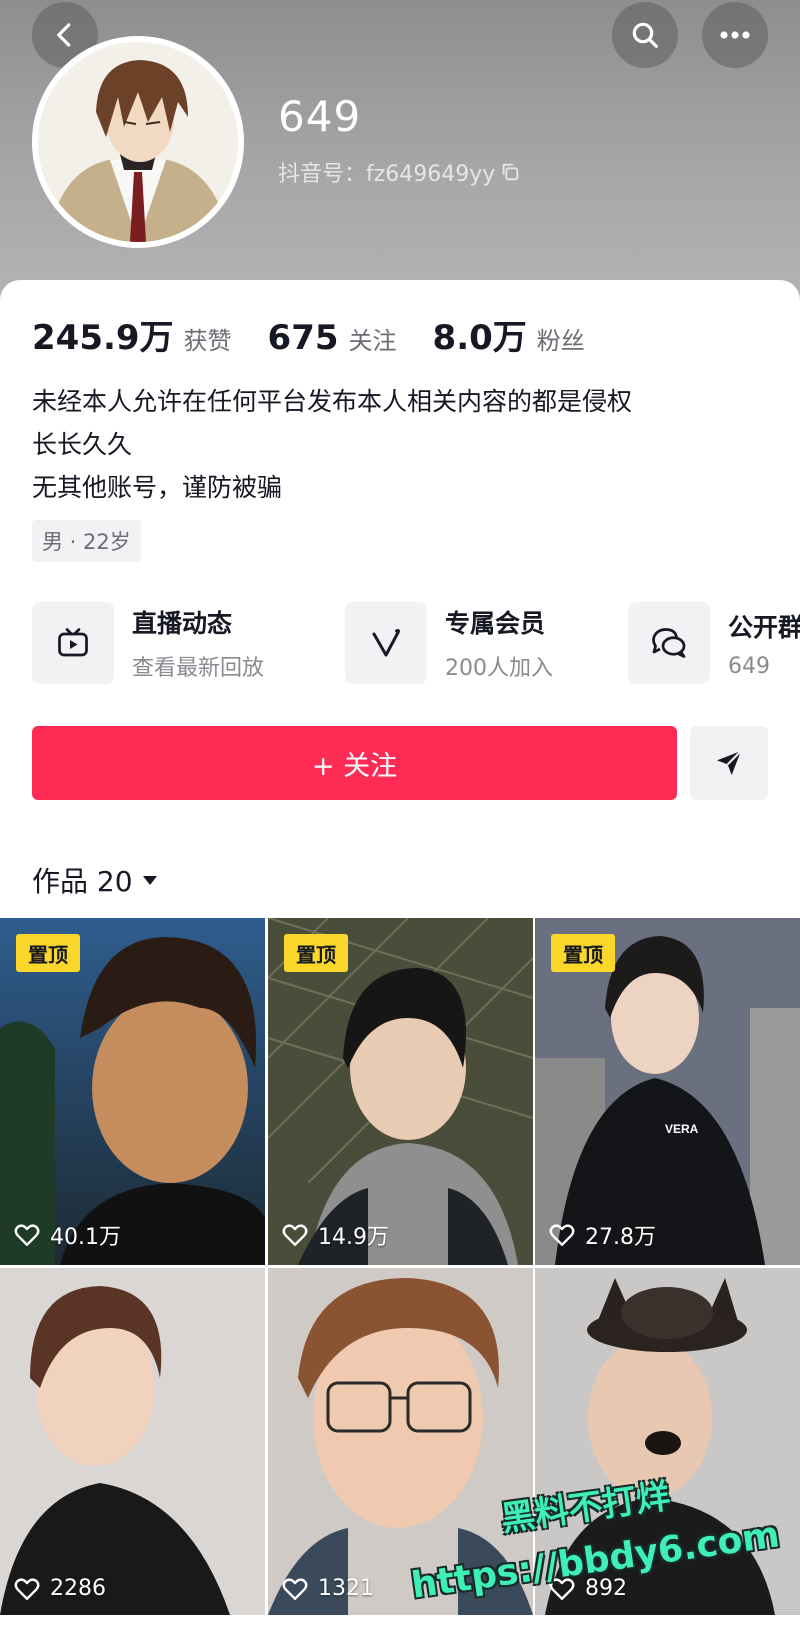 This screenshot has width=800, height=1625. I want to click on video-likes-count: 27.8万, so click(620, 1237).